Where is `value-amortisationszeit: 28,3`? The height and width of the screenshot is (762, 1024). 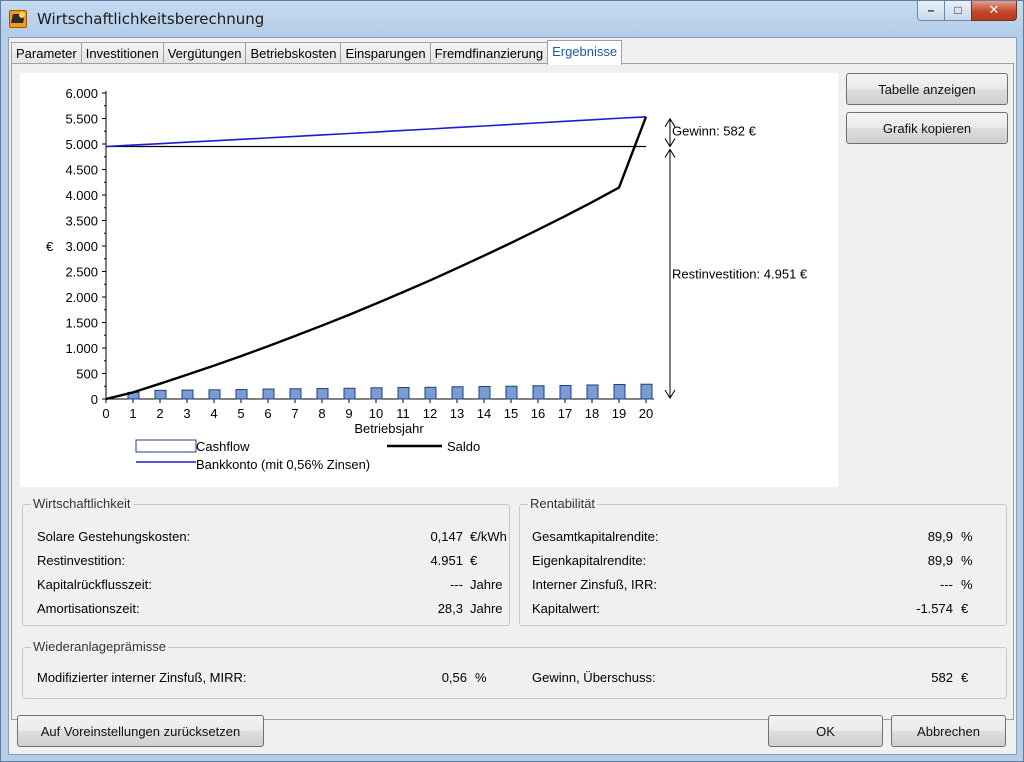 value-amortisationszeit: 28,3 is located at coordinates (450, 608).